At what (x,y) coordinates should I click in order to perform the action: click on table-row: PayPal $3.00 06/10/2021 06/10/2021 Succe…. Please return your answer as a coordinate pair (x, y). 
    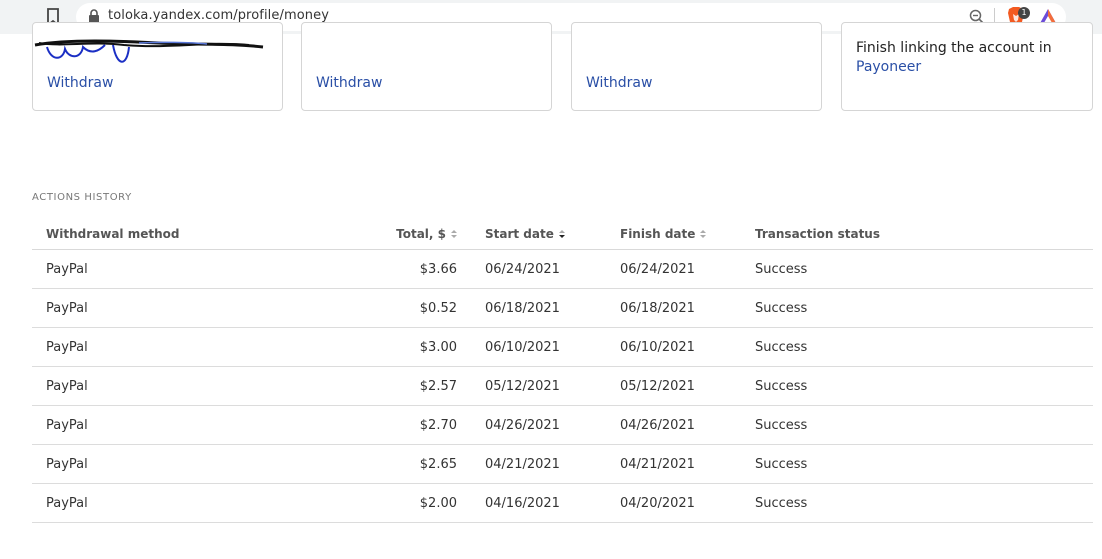
    Looking at the image, I should click on (562, 347).